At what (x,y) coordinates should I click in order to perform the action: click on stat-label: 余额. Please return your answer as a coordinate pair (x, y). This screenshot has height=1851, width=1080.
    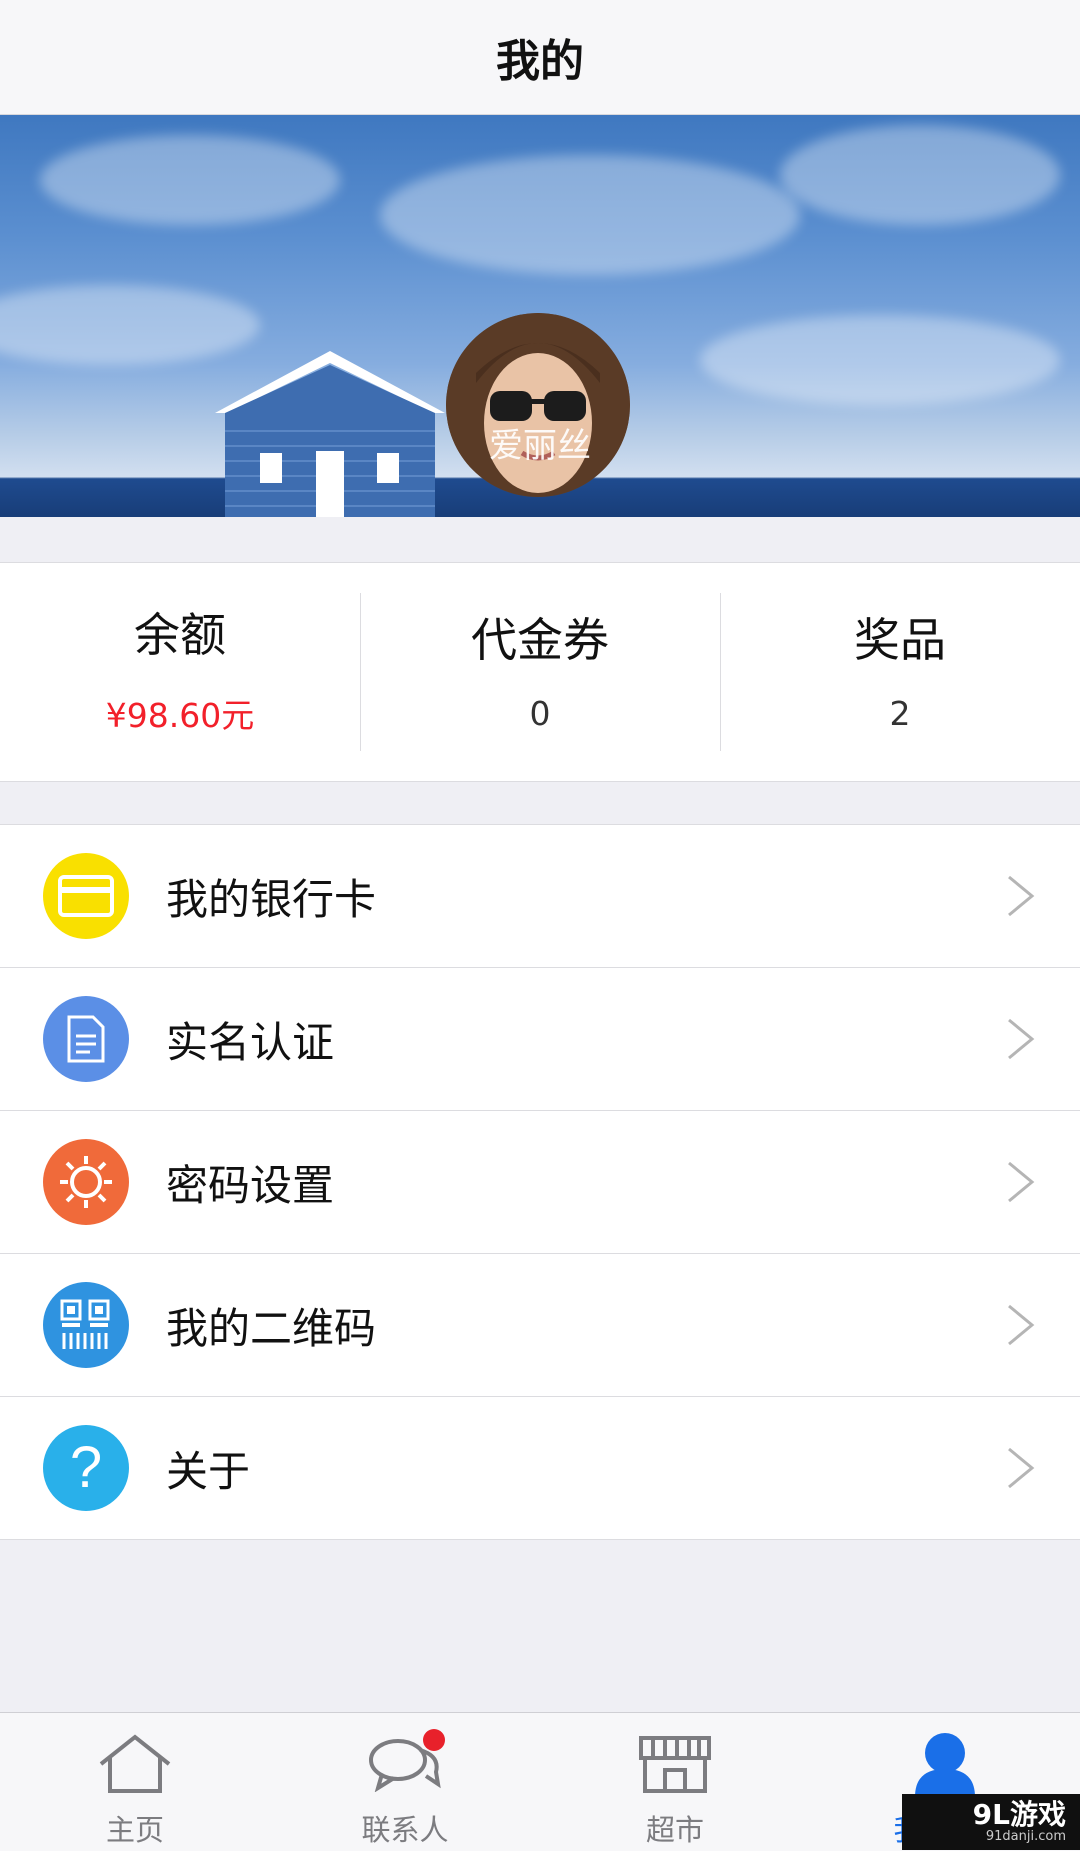
    Looking at the image, I should click on (180, 635).